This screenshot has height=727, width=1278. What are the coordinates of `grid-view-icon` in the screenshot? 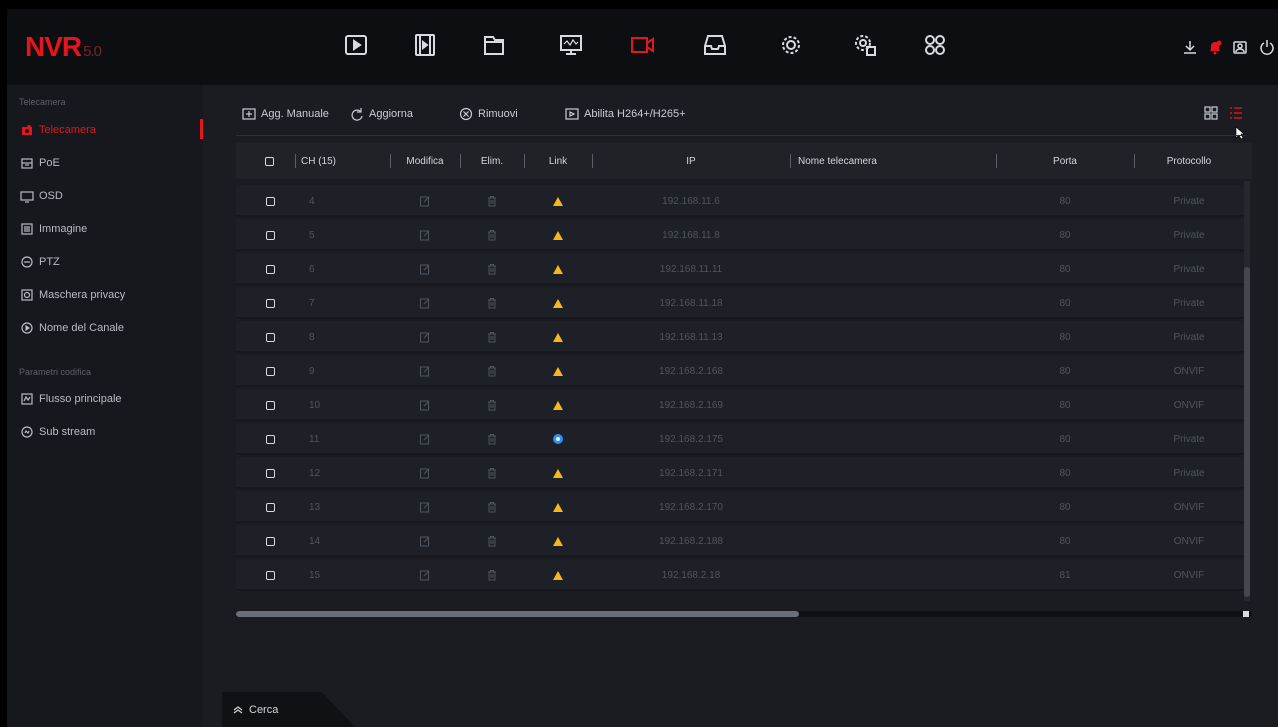 It's located at (1211, 113).